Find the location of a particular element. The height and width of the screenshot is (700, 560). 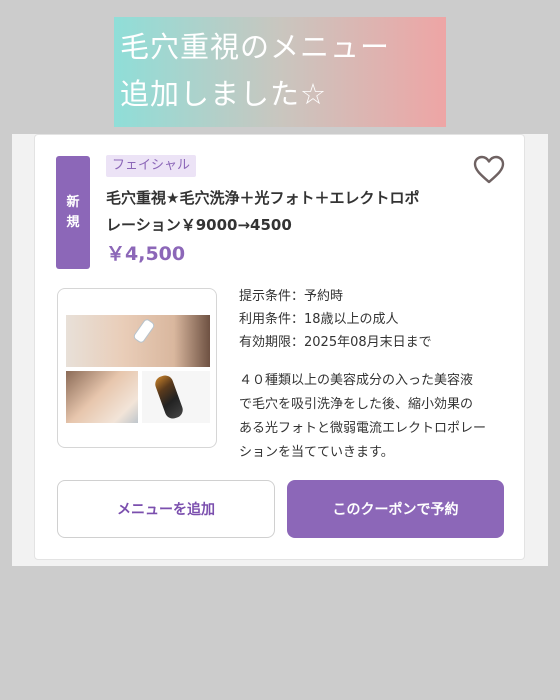

photo-treatment is located at coordinates (102, 397).